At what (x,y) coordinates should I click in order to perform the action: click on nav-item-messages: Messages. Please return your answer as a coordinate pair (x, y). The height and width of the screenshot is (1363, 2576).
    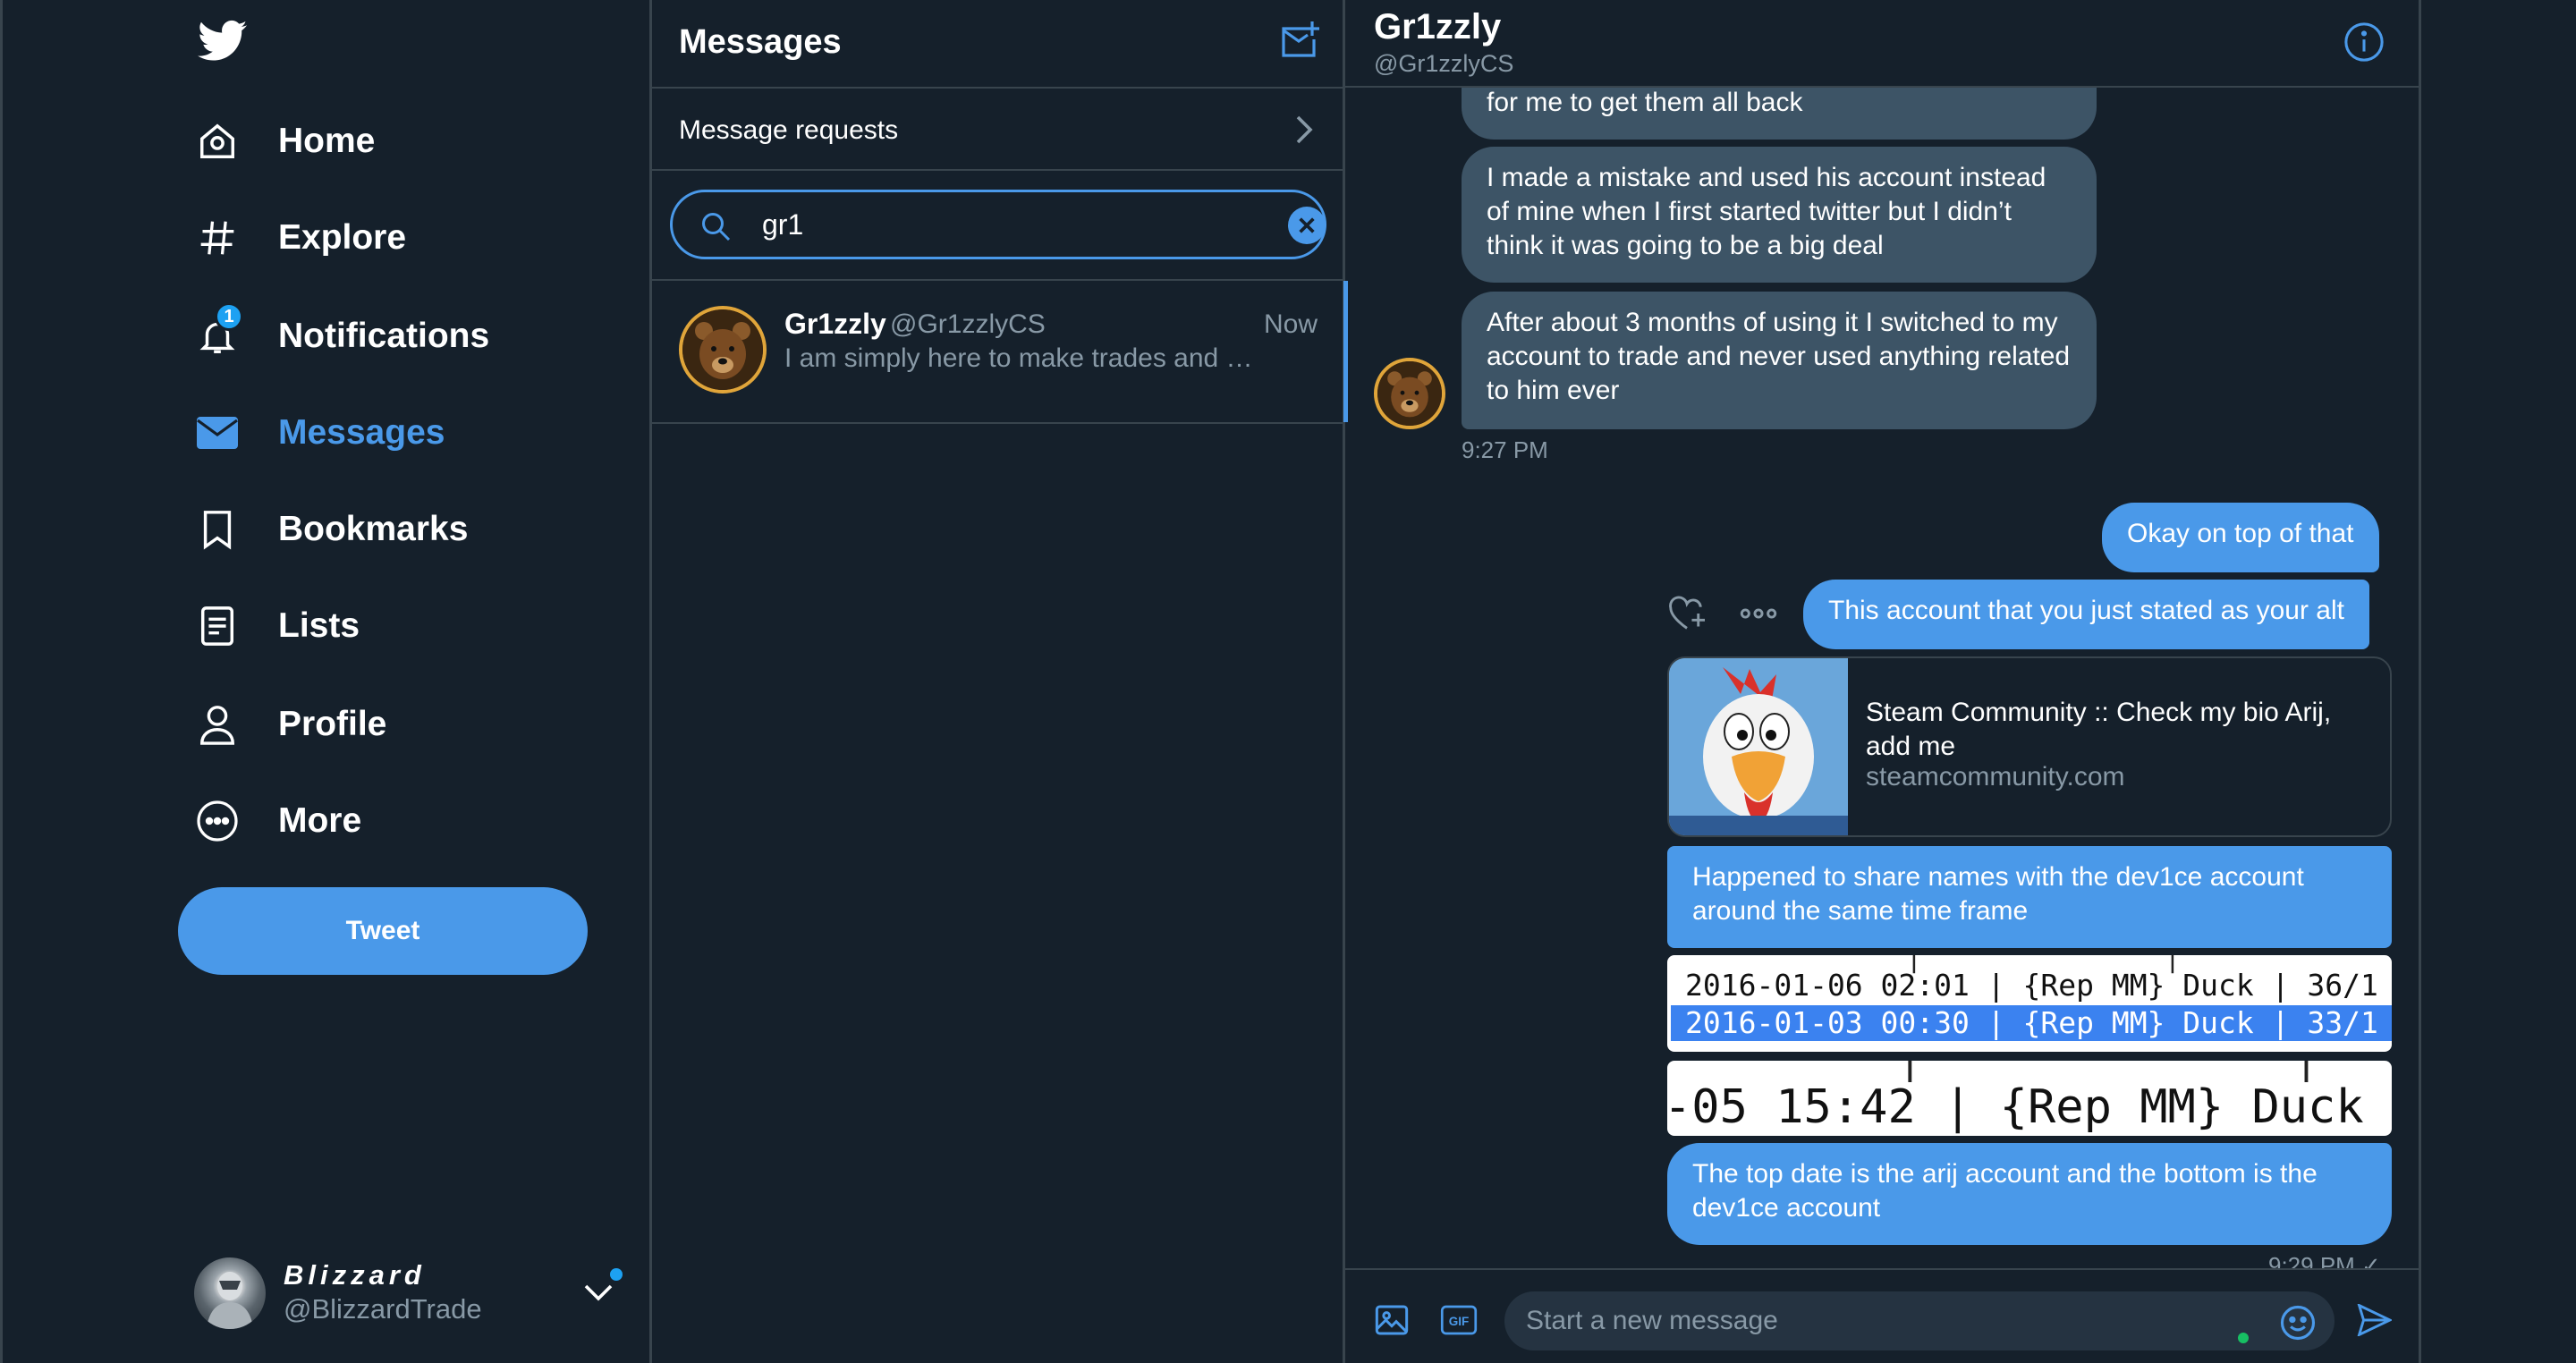
    Looking at the image, I should click on (318, 433).